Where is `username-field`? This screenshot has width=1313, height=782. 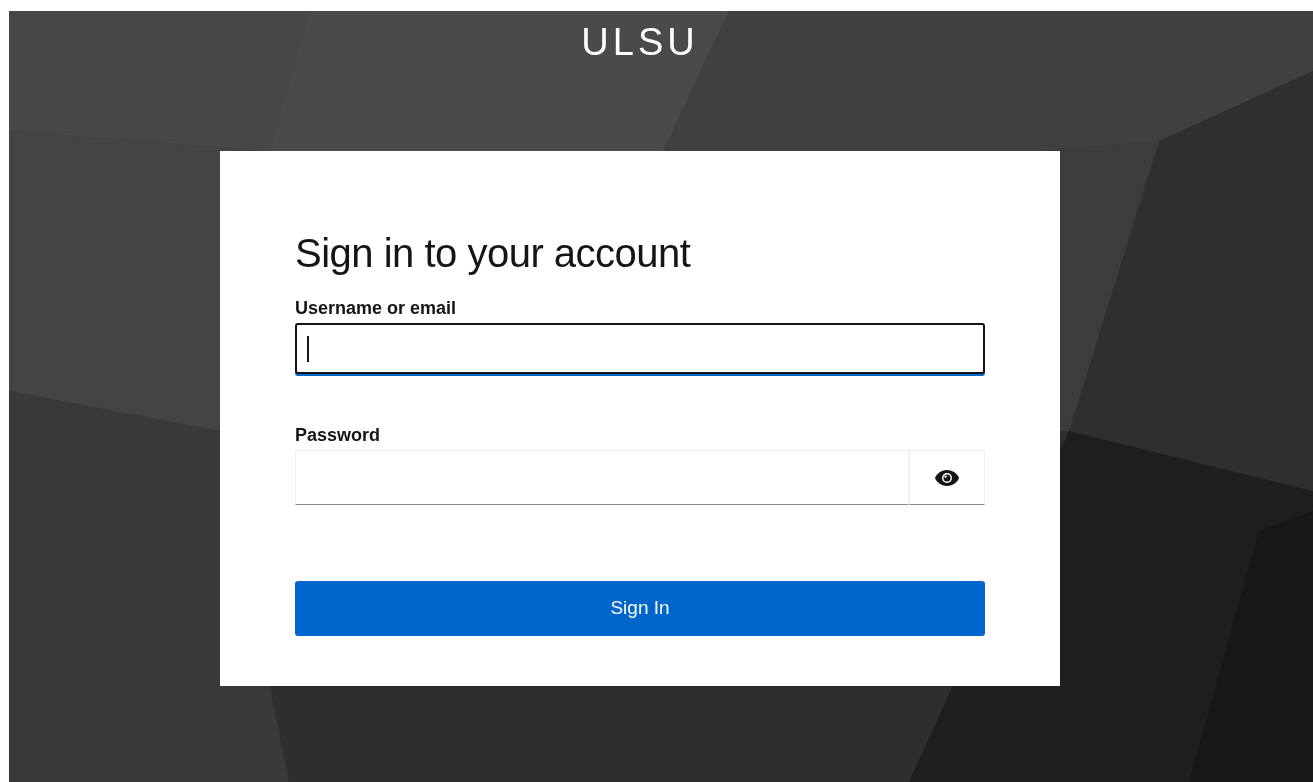
username-field is located at coordinates (640, 348).